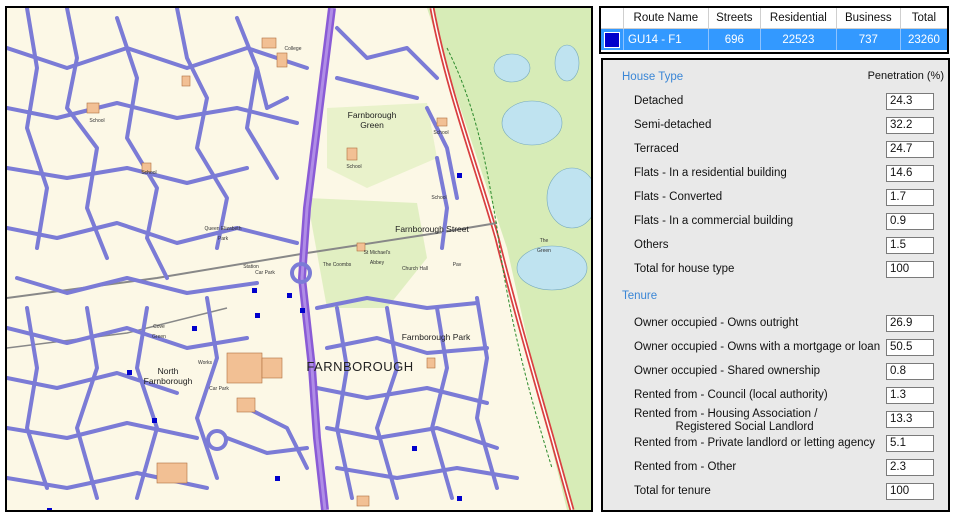 The width and height of the screenshot is (959, 518). I want to click on map-label-the-green: The Green, so click(544, 246).